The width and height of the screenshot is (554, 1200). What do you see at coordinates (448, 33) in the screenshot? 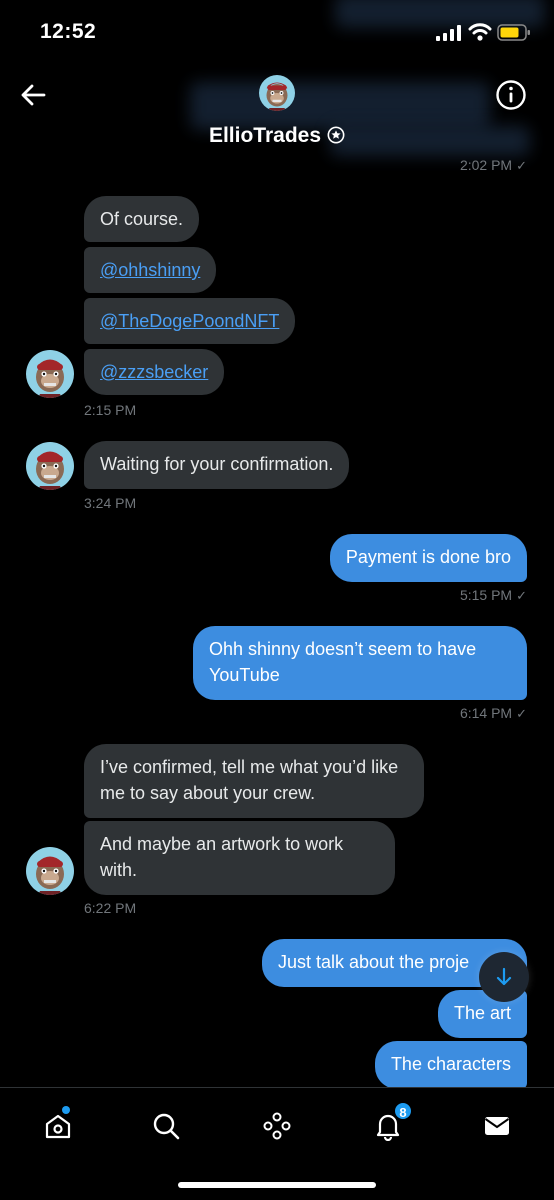
I see `cellular-signal-icon` at bounding box center [448, 33].